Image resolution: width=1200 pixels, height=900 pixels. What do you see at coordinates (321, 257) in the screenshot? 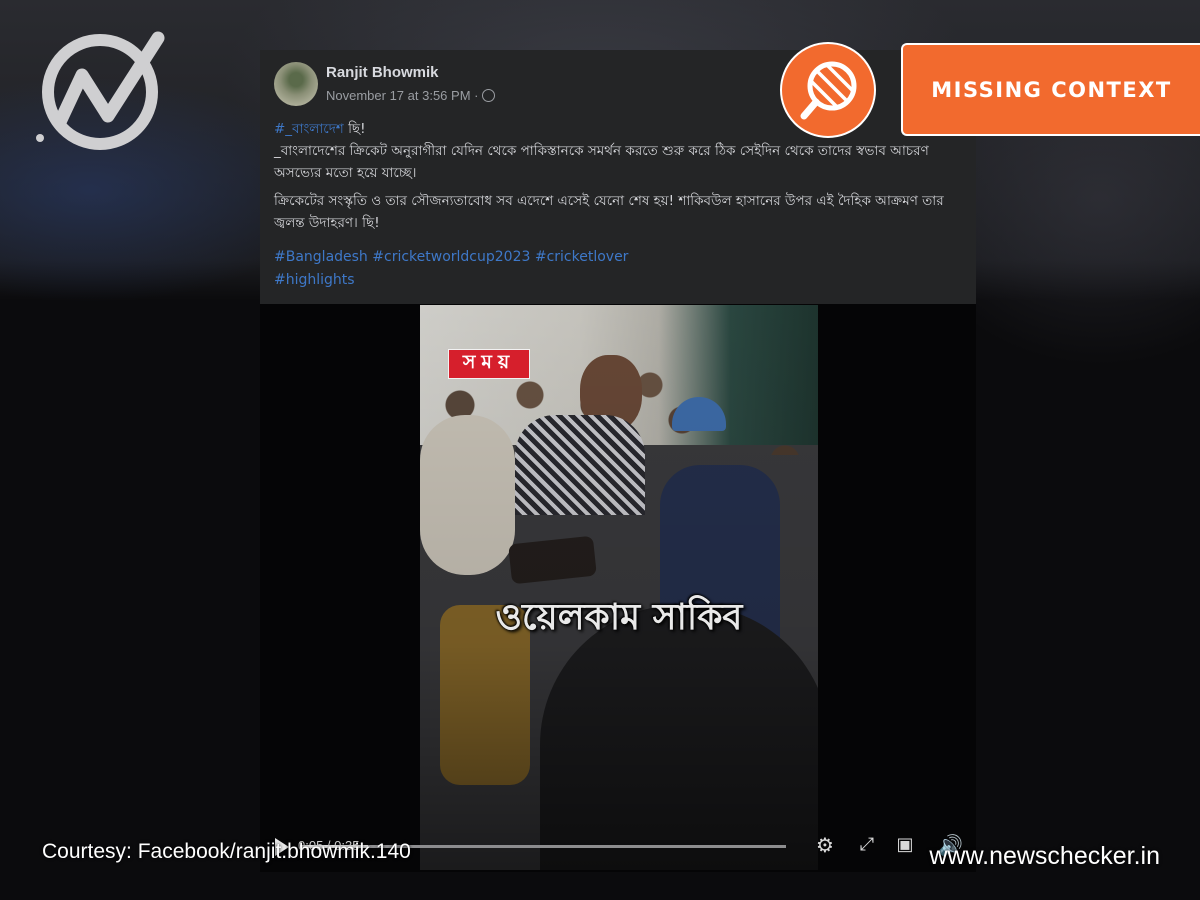
I see `hashtag-link: #Bangladesh` at bounding box center [321, 257].